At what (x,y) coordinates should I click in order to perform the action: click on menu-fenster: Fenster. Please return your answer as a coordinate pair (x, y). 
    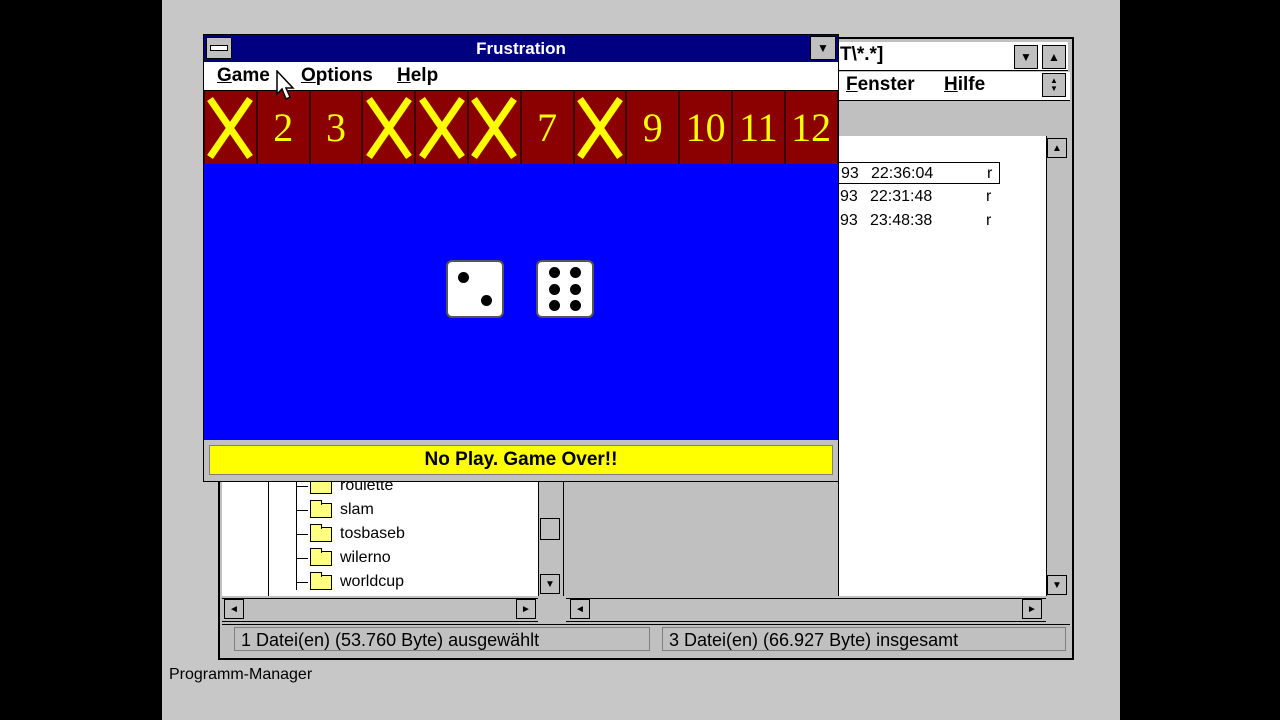
    Looking at the image, I should click on (880, 85).